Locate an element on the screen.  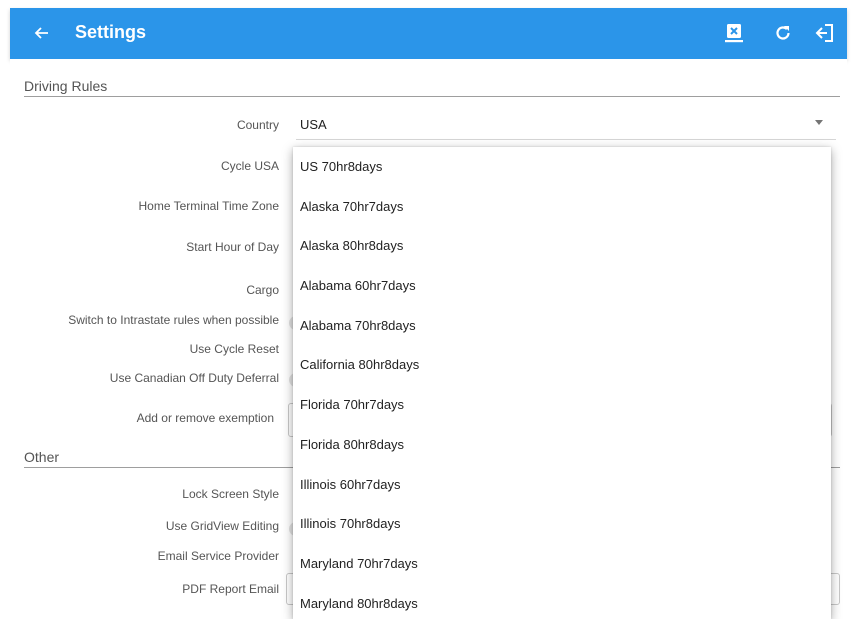
refresh-icon is located at coordinates (783, 33).